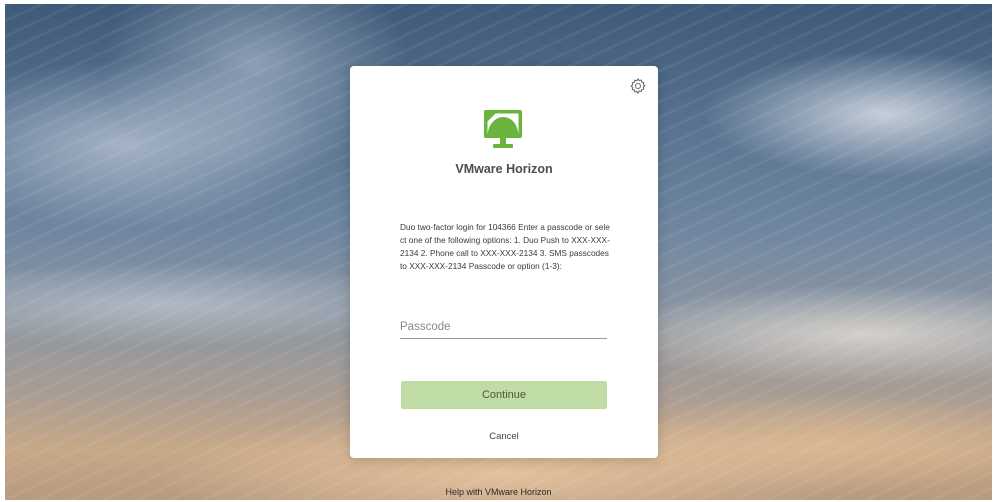 This screenshot has width=997, height=502. I want to click on product-title: VMware Horizon, so click(504, 169).